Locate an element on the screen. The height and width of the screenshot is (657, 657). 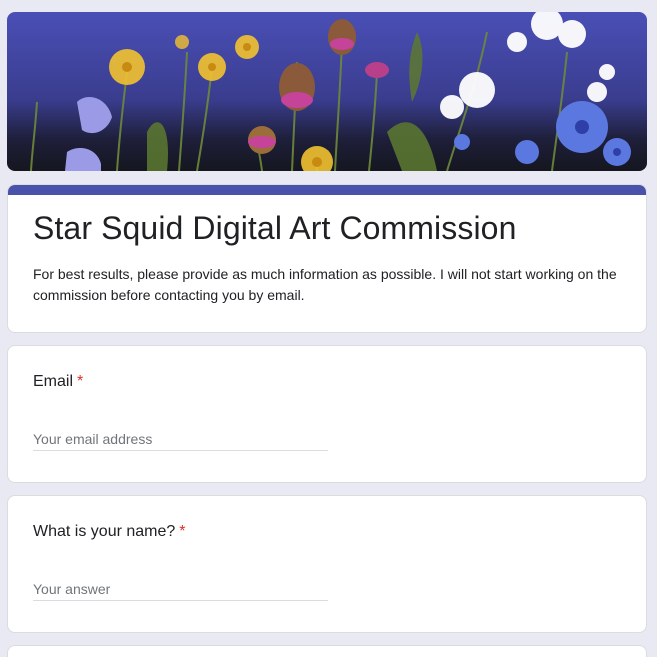
email-input is located at coordinates (180, 439).